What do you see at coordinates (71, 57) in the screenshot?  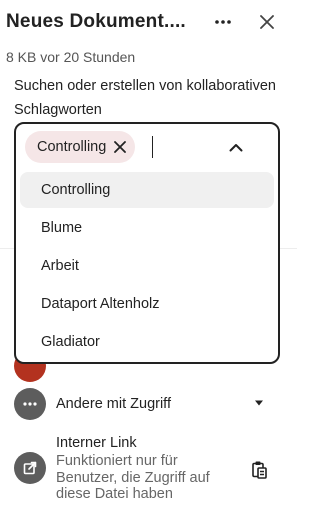 I see `file-meta: 8 KB vor 20 Stunden` at bounding box center [71, 57].